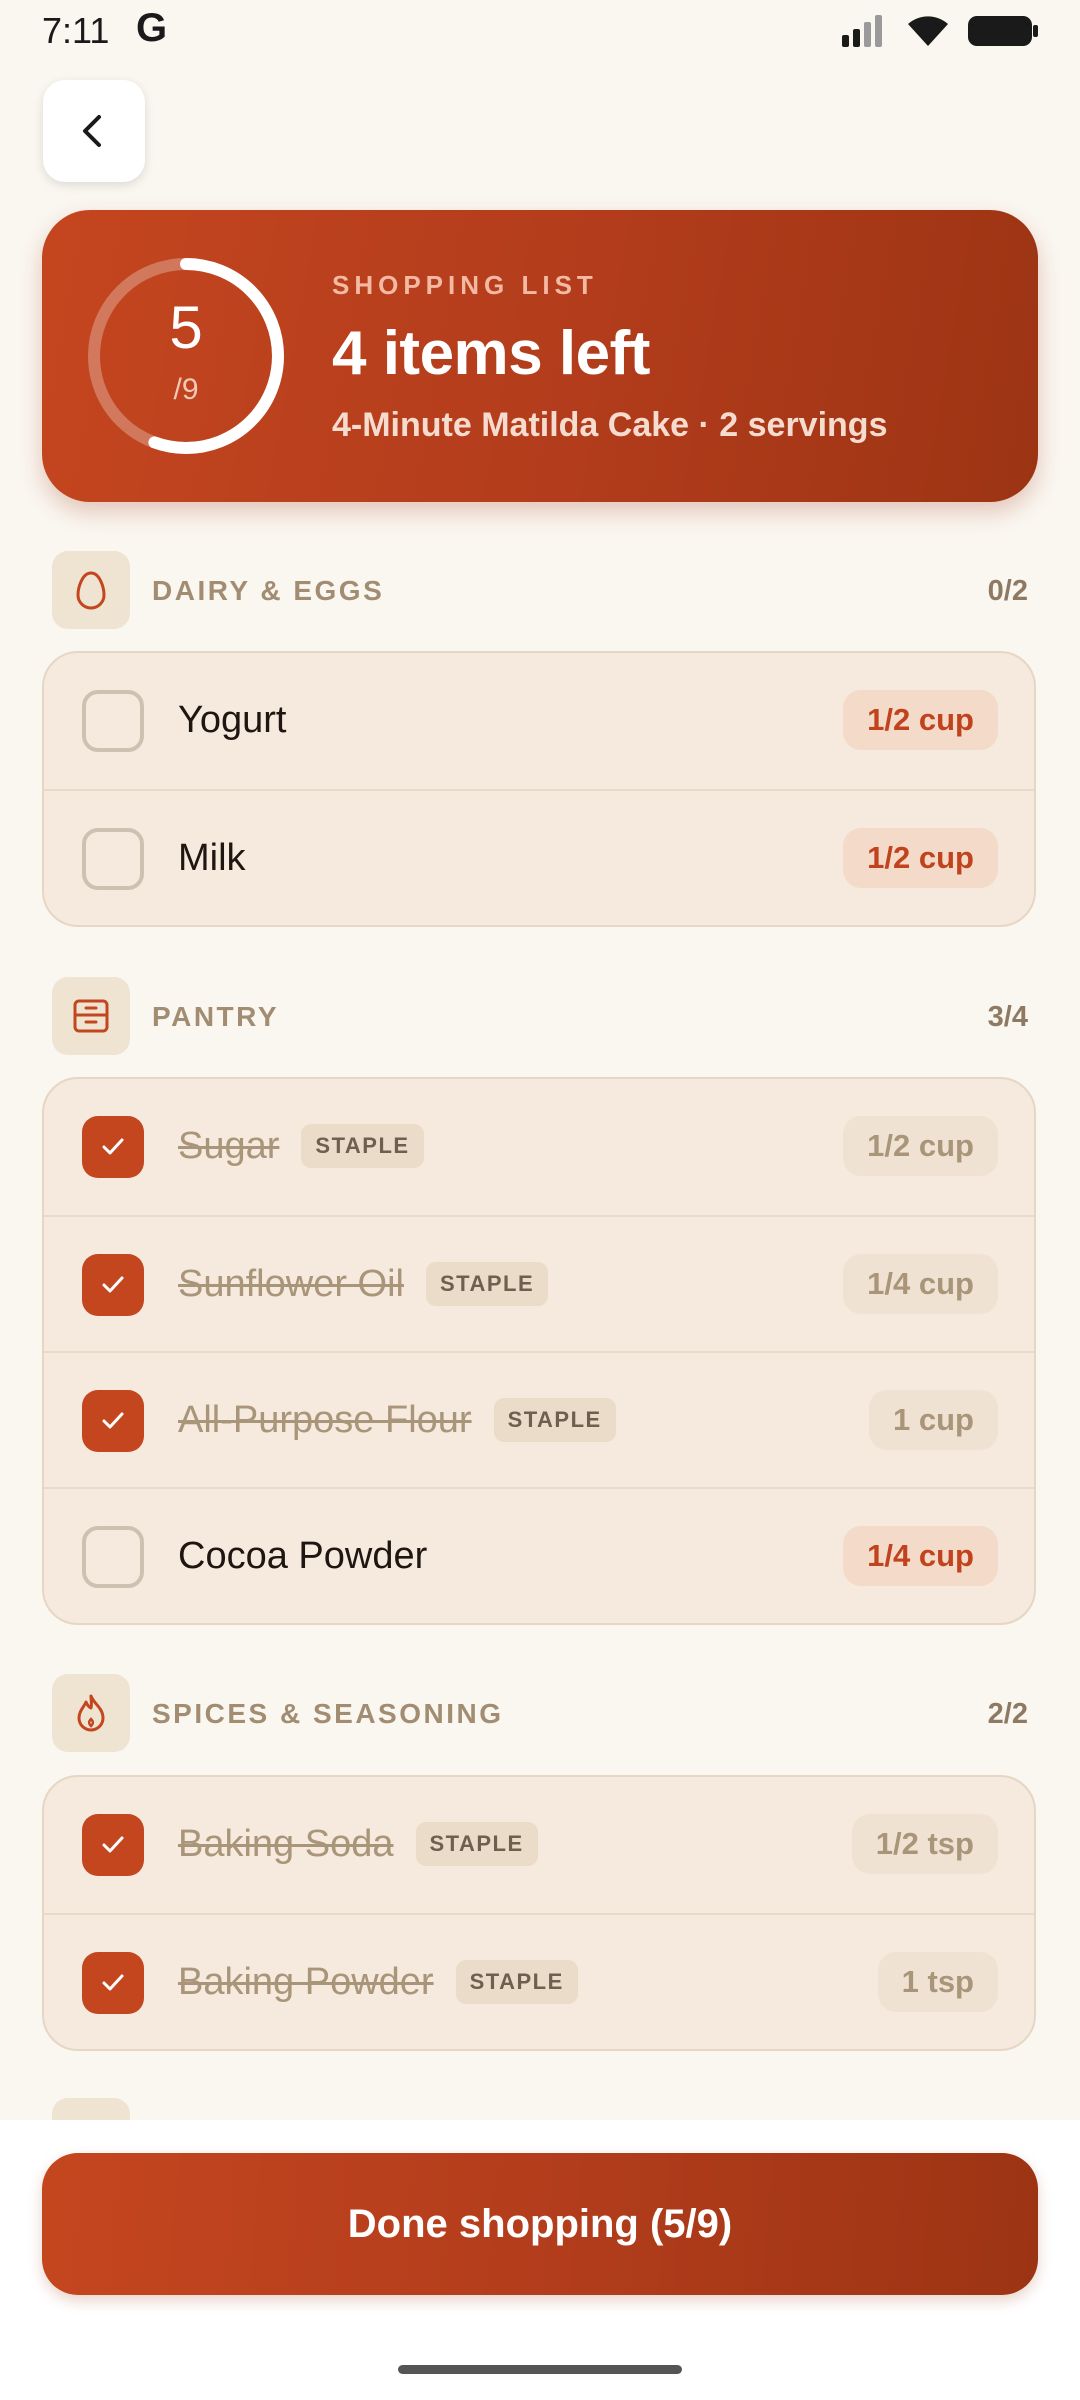  I want to click on list-item: Sugar STAPLE 1/2 cup, so click(539, 1147).